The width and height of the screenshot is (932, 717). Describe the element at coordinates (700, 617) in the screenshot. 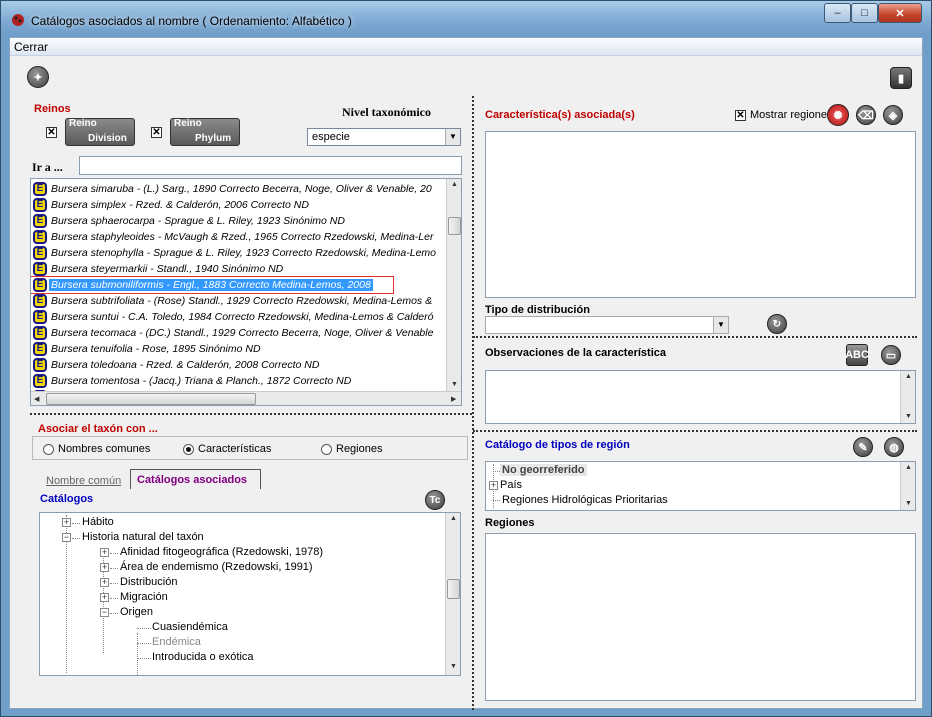

I see `regions-box` at that location.